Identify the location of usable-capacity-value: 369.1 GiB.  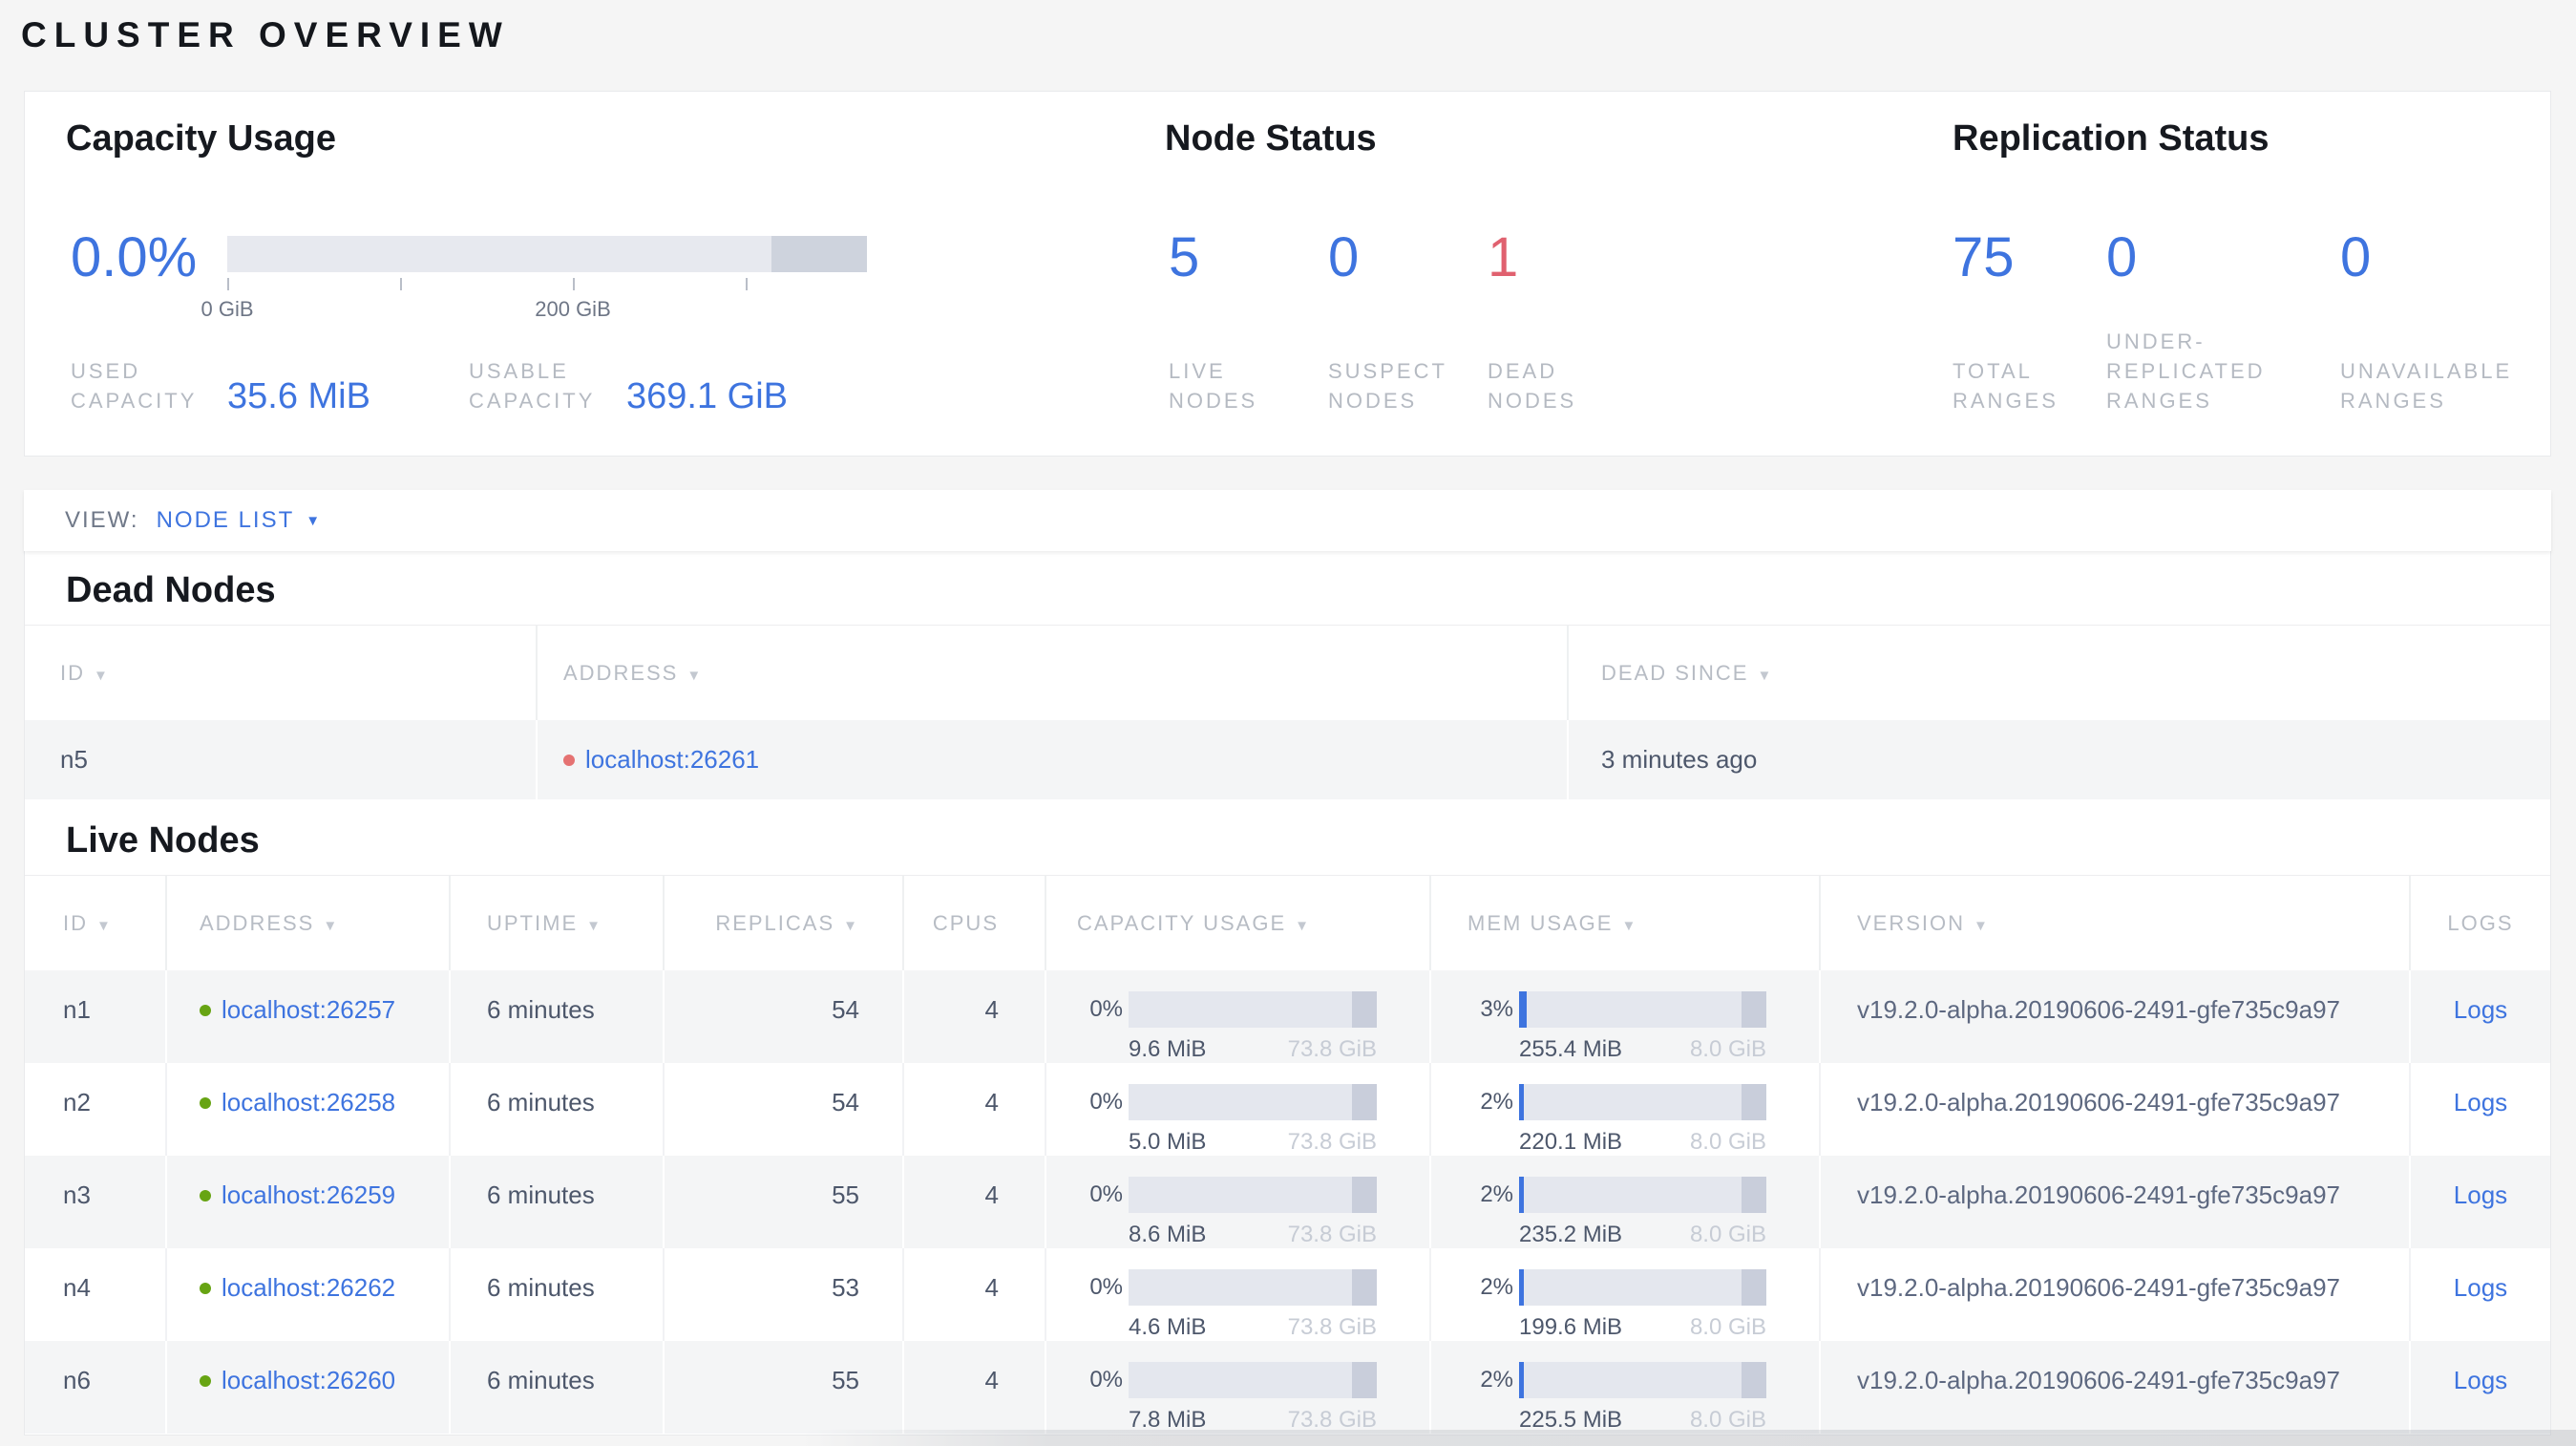
(707, 396).